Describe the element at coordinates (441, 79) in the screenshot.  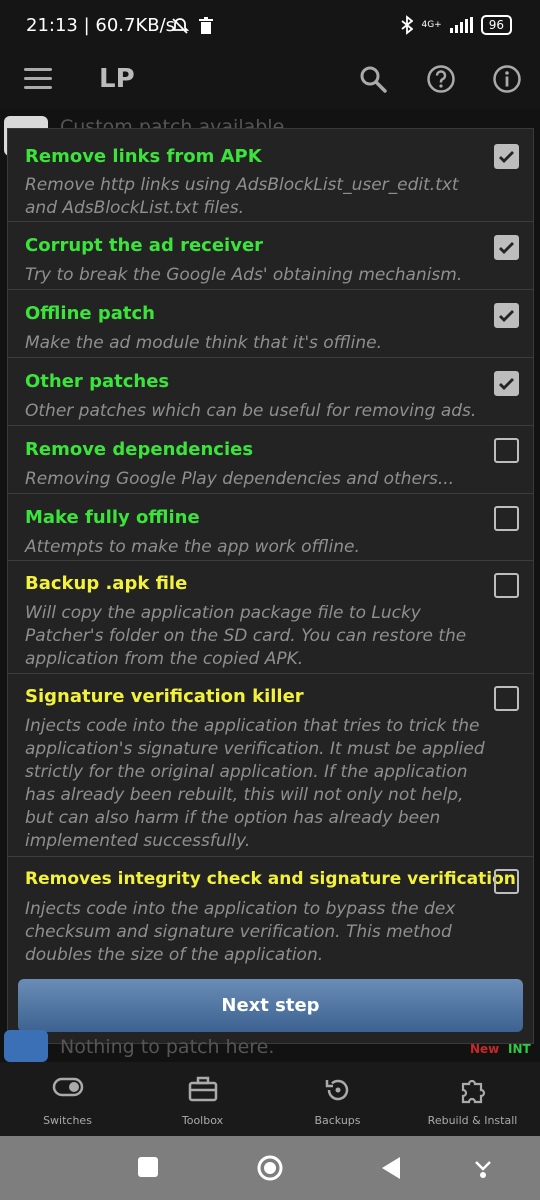
I see `help-icon` at that location.